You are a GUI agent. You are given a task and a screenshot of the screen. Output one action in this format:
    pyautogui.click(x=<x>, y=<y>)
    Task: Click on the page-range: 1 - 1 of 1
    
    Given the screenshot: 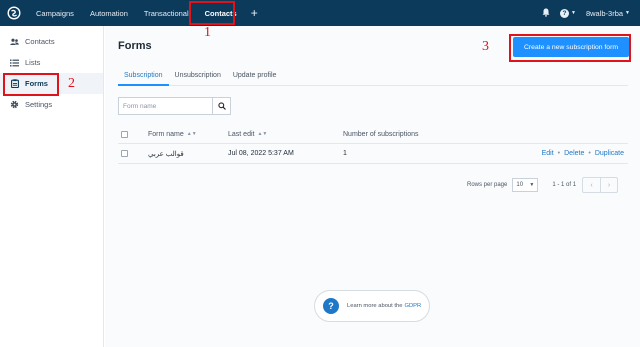 What is the action you would take?
    pyautogui.click(x=564, y=185)
    